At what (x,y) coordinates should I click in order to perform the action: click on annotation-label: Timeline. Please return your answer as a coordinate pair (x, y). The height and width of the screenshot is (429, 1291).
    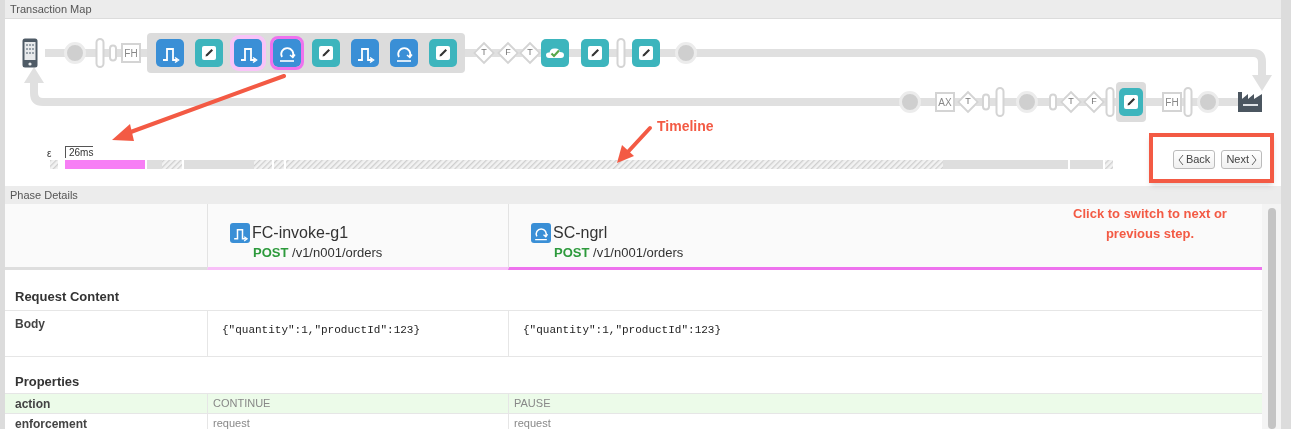
    Looking at the image, I should click on (685, 126).